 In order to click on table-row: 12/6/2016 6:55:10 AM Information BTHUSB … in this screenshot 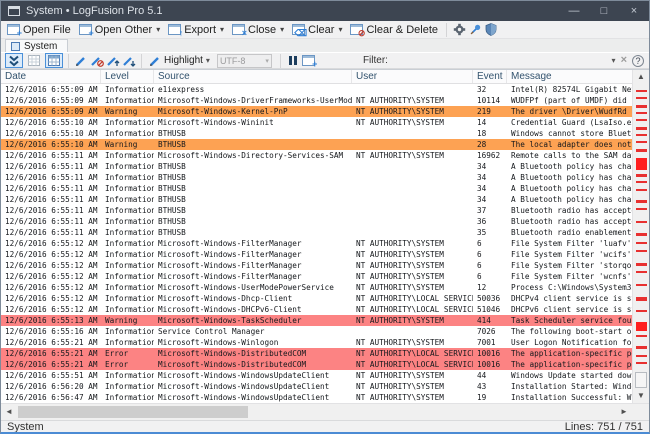, I will do `click(316, 133)`.